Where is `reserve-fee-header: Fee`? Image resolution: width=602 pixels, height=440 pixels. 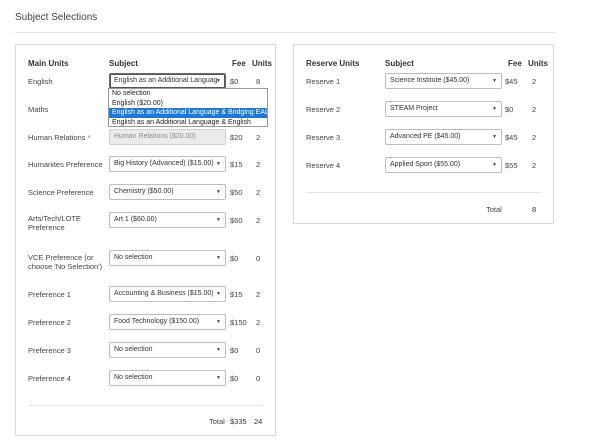 reserve-fee-header: Fee is located at coordinates (515, 63).